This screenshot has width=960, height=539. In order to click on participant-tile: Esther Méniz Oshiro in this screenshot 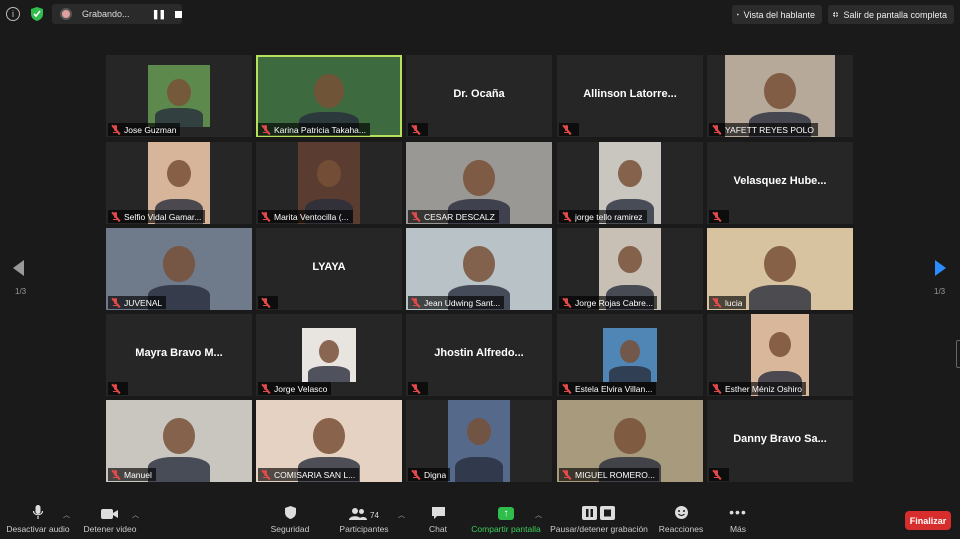, I will do `click(780, 355)`.